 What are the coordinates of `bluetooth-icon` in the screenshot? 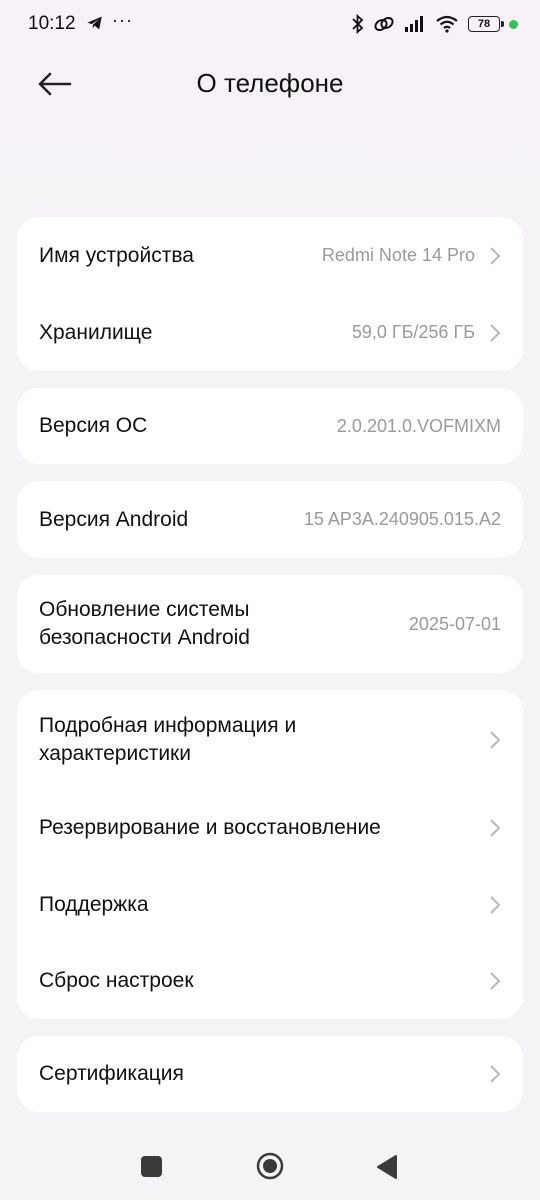 It's located at (358, 24).